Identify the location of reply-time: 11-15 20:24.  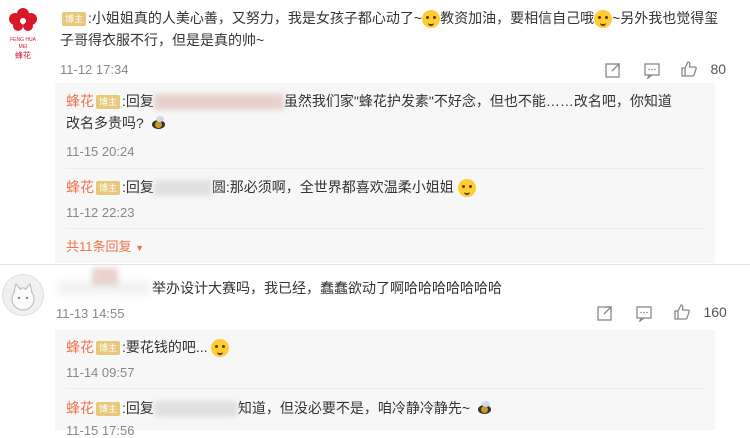
(100, 151).